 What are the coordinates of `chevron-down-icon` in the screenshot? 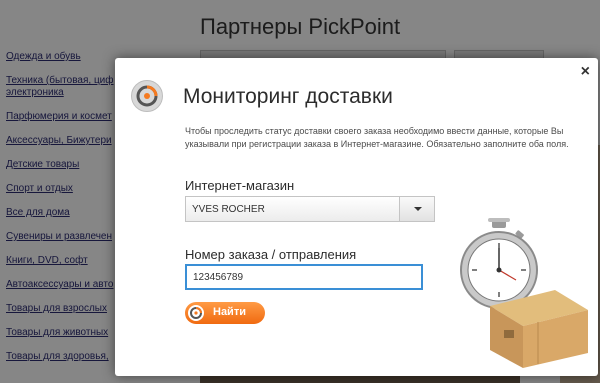 It's located at (418, 209).